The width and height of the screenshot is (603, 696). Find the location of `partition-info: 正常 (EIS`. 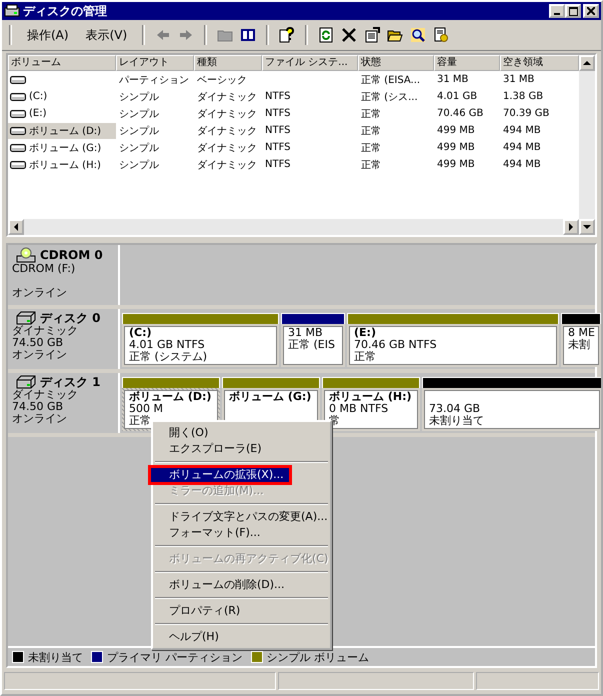

partition-info: 正常 (EIS is located at coordinates (312, 345).